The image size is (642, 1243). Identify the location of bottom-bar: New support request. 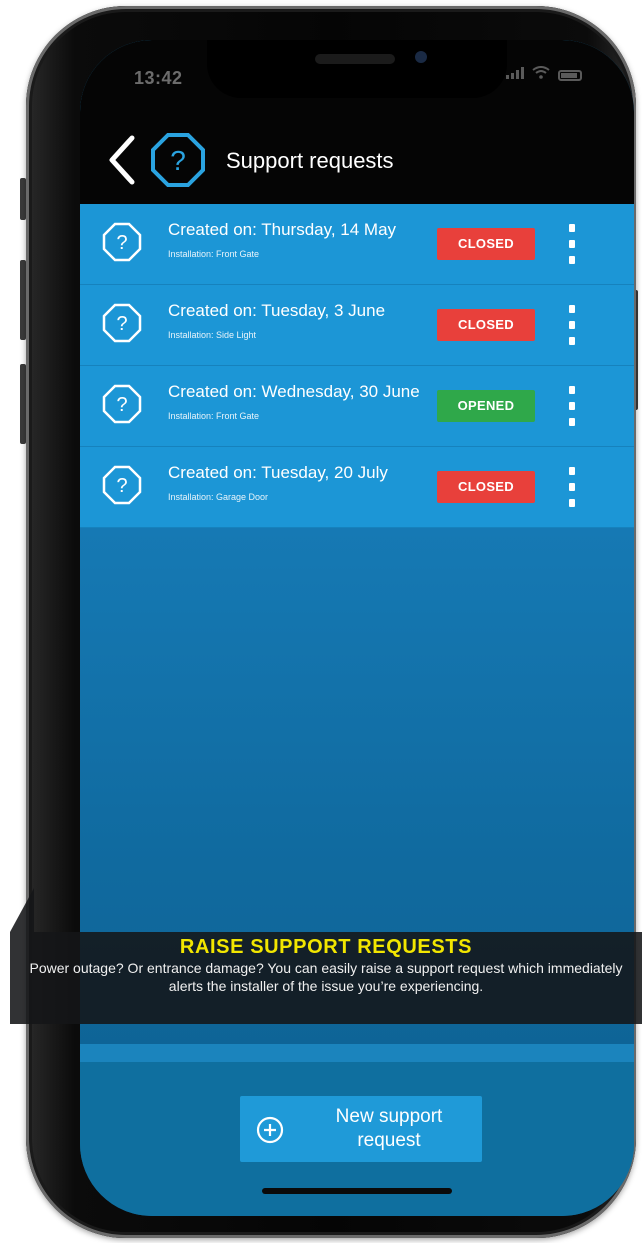
(357, 1130).